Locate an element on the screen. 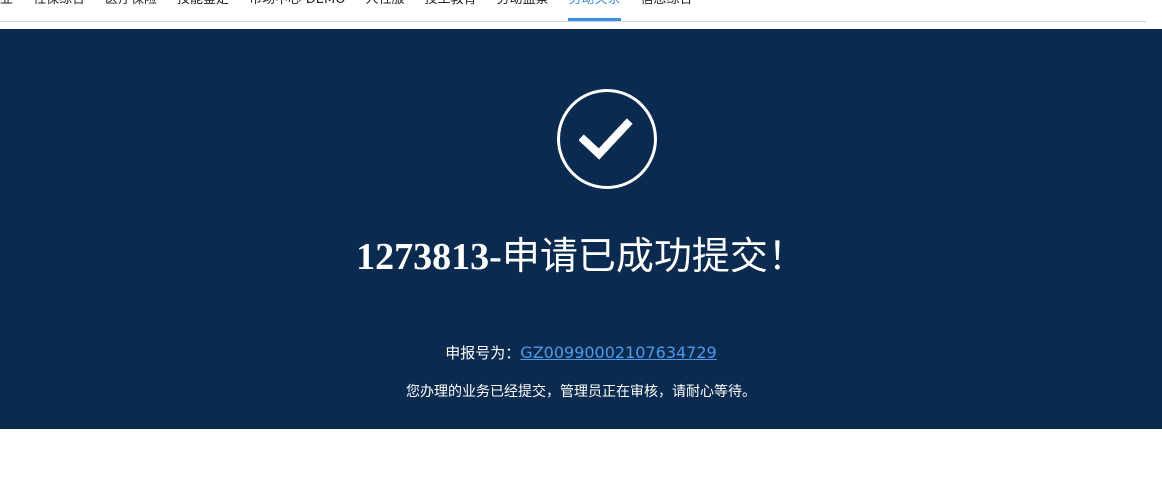  check-circle-icon is located at coordinates (607, 139).